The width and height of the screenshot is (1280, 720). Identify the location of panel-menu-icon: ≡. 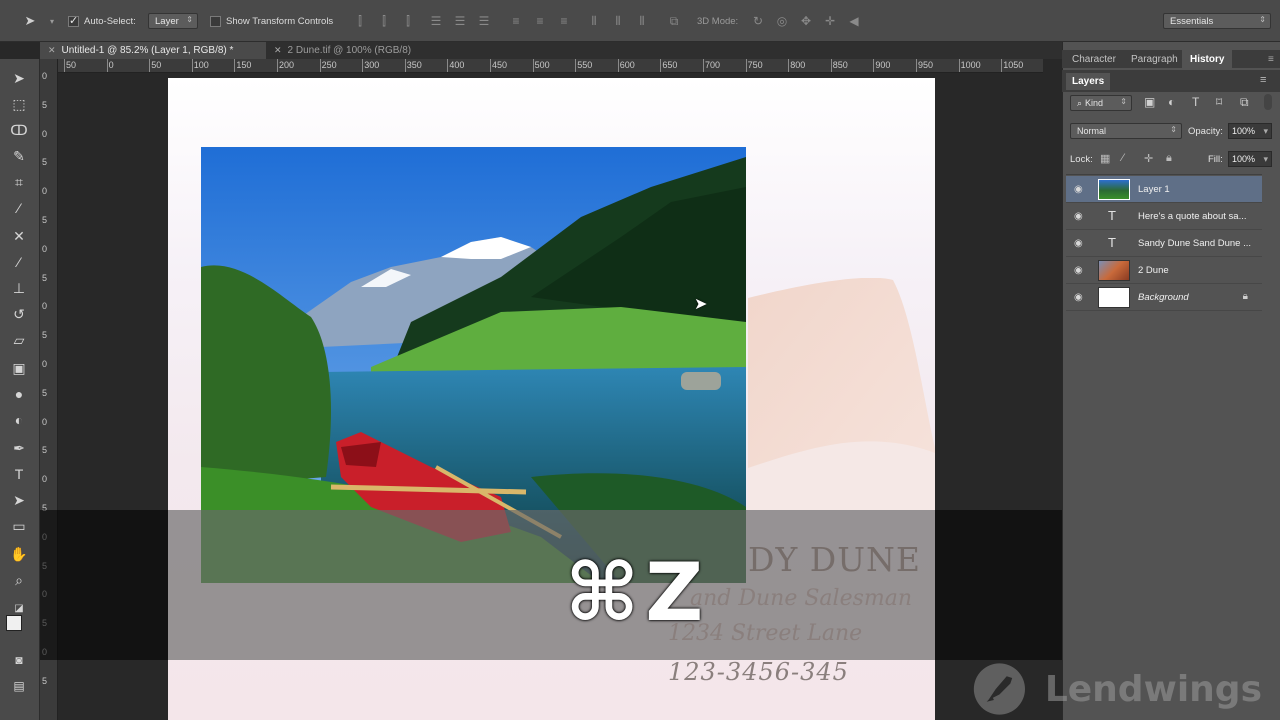
(1270, 59).